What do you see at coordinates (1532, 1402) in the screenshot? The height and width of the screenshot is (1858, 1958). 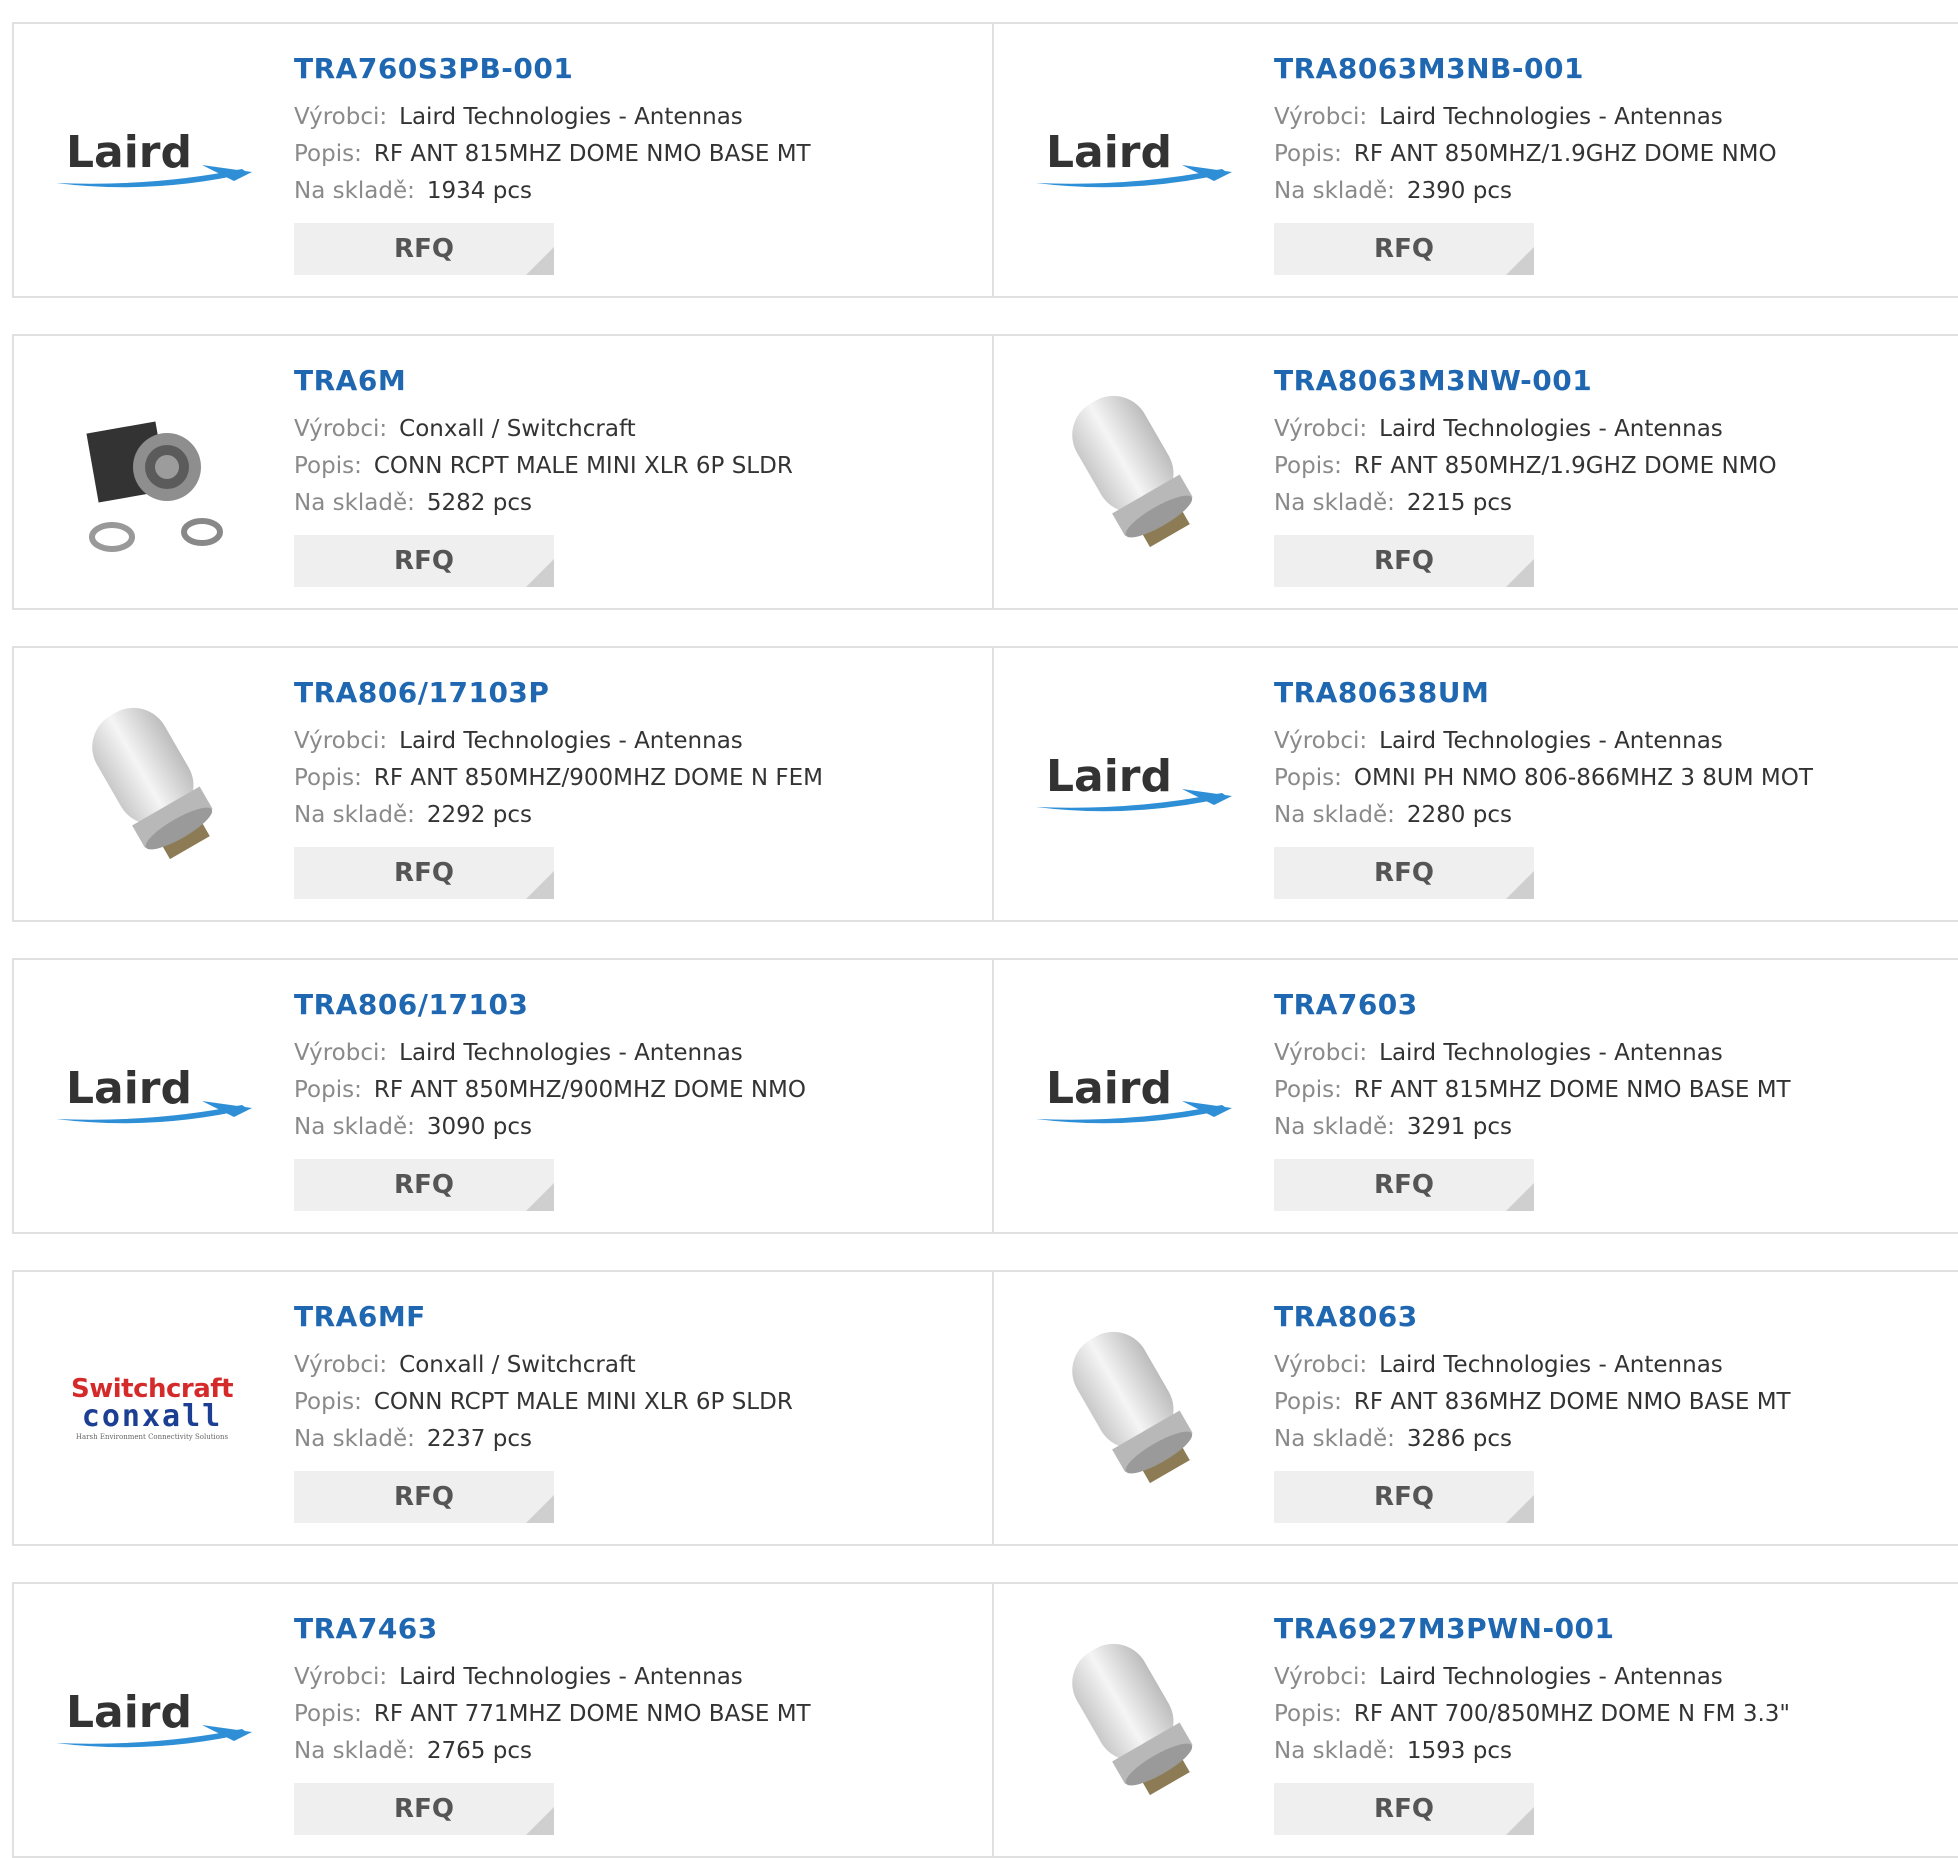 I see `description-line: Popis: RF ANT 836MHZ DOME NMO BASE MT` at bounding box center [1532, 1402].